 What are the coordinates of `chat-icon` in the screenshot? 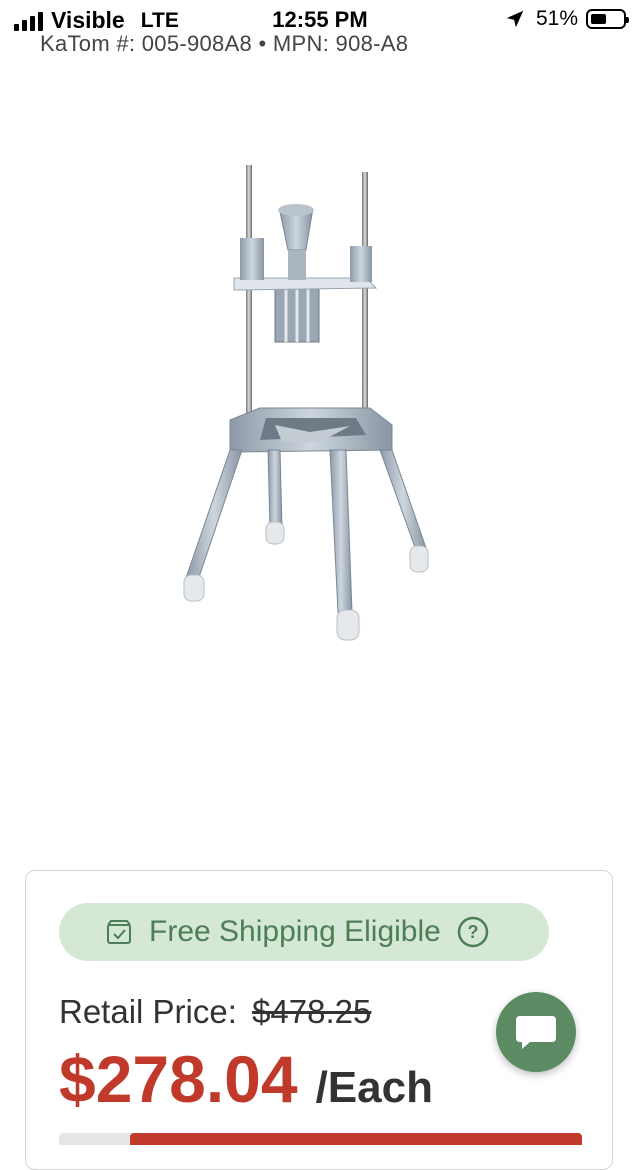 It's located at (536, 1032).